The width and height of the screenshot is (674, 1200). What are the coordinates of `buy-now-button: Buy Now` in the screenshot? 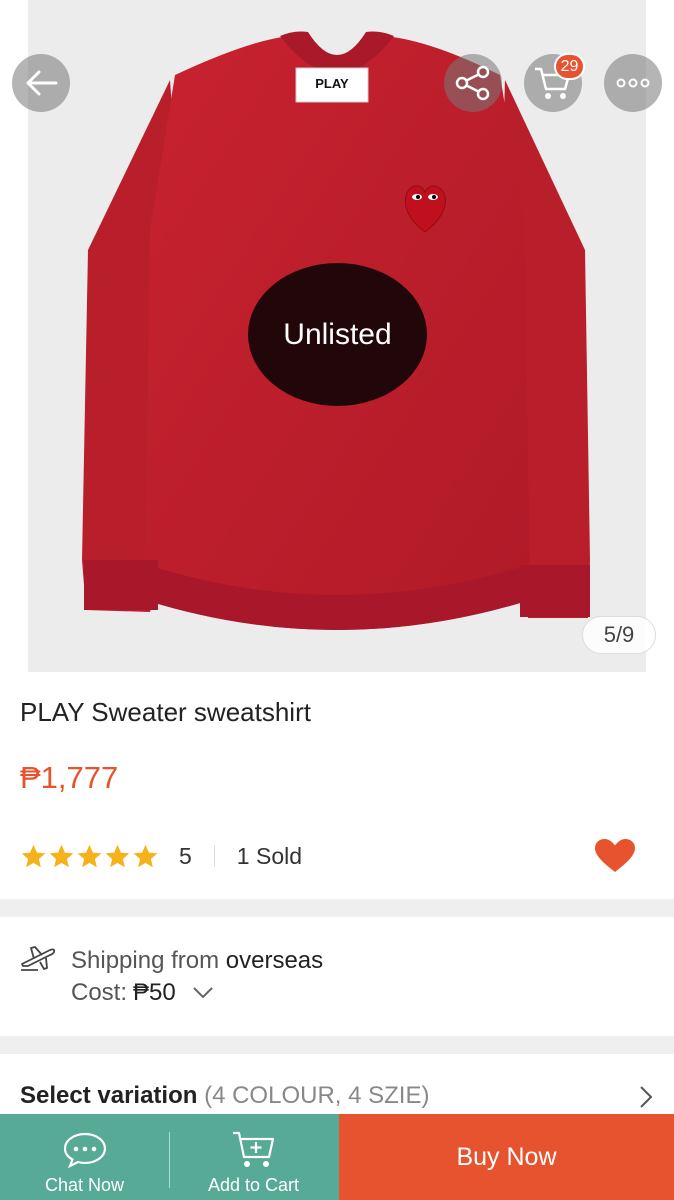 It's located at (506, 1157).